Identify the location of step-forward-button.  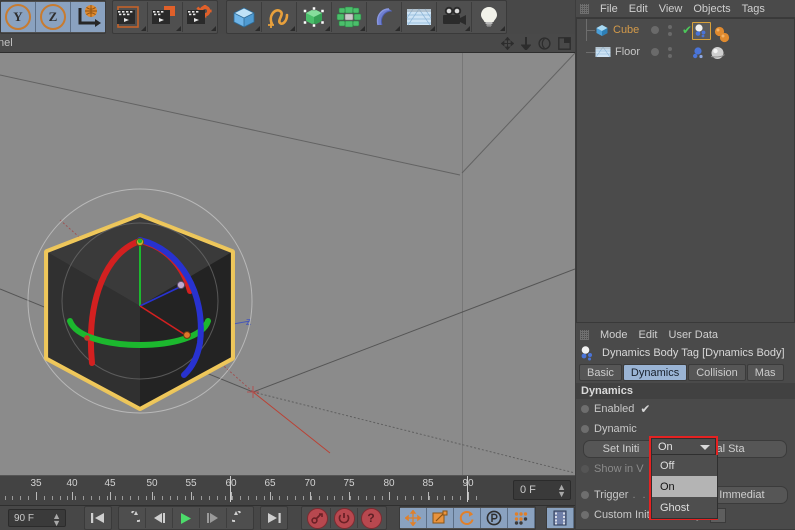
(213, 518).